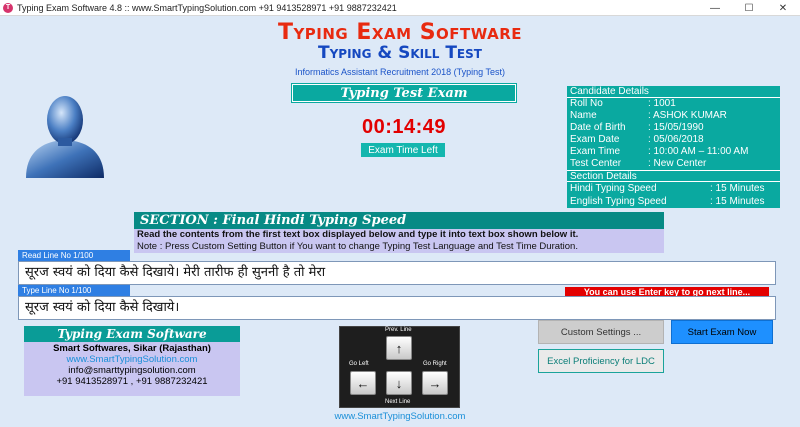 This screenshot has width=800, height=427. What do you see at coordinates (673, 92) in the screenshot?
I see `candidate-details-heading: Candidate Details` at bounding box center [673, 92].